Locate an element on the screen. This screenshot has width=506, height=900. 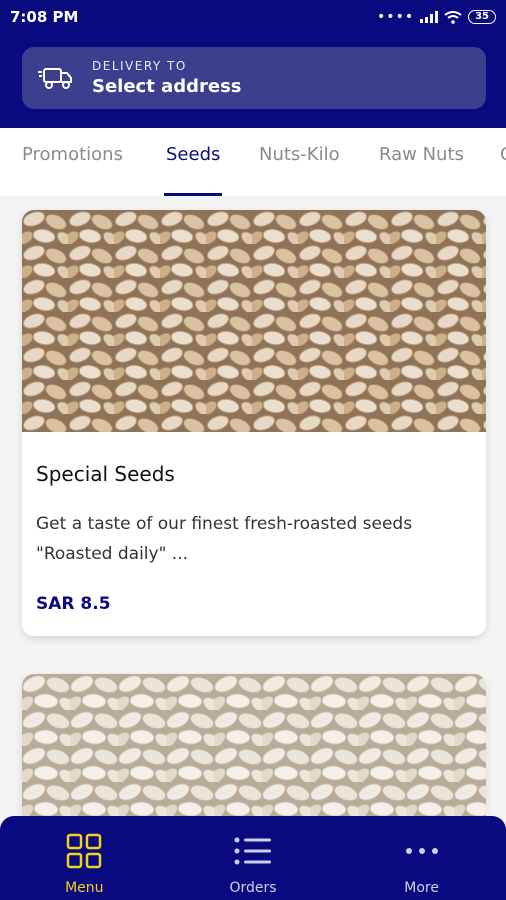
nav-menu: Menu is located at coordinates (84, 864).